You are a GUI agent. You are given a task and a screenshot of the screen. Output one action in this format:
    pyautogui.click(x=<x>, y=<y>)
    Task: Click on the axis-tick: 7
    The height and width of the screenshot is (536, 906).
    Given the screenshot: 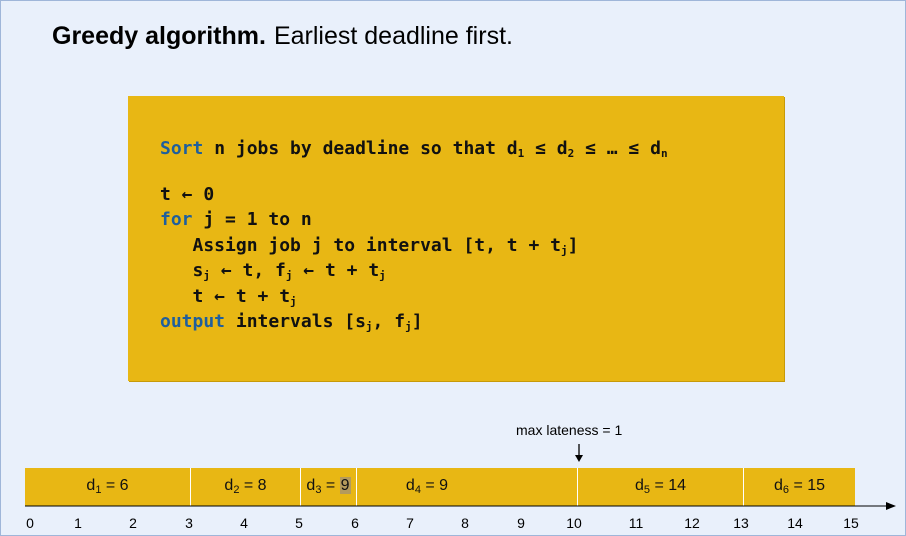 What is the action you would take?
    pyautogui.click(x=410, y=523)
    